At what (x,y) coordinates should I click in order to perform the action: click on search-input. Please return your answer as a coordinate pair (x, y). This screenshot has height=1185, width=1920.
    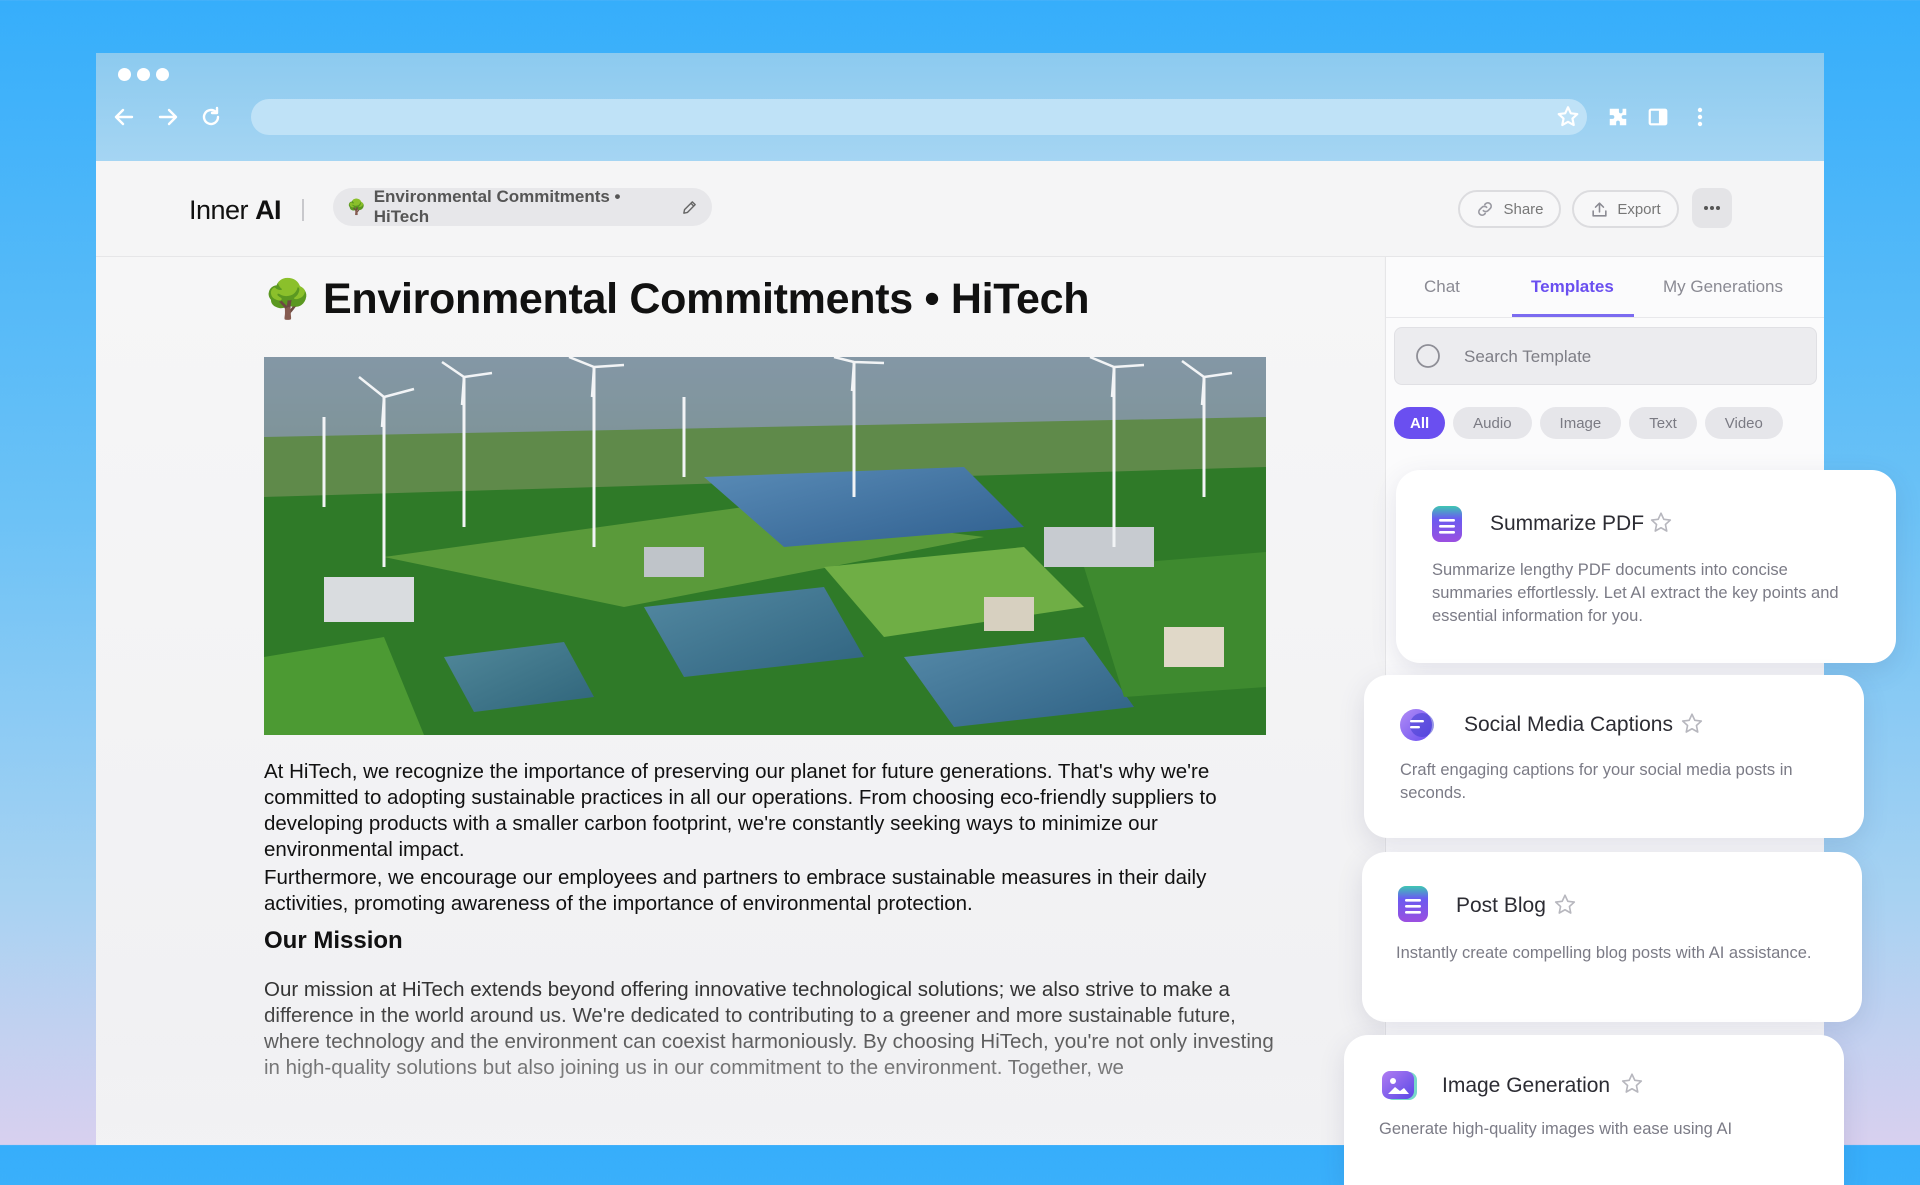
    Looking at the image, I should click on (1629, 357).